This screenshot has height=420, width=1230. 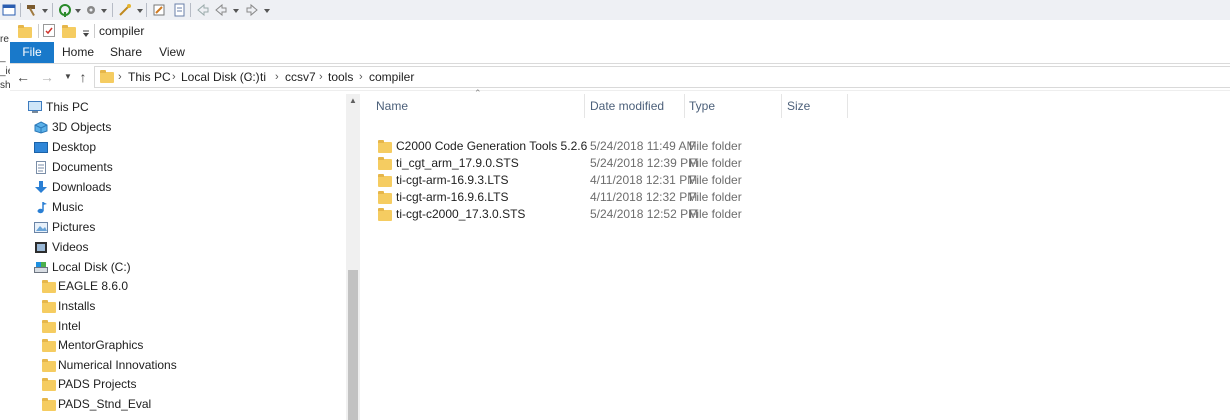 What do you see at coordinates (32, 10) in the screenshot?
I see `hammer-build-icon` at bounding box center [32, 10].